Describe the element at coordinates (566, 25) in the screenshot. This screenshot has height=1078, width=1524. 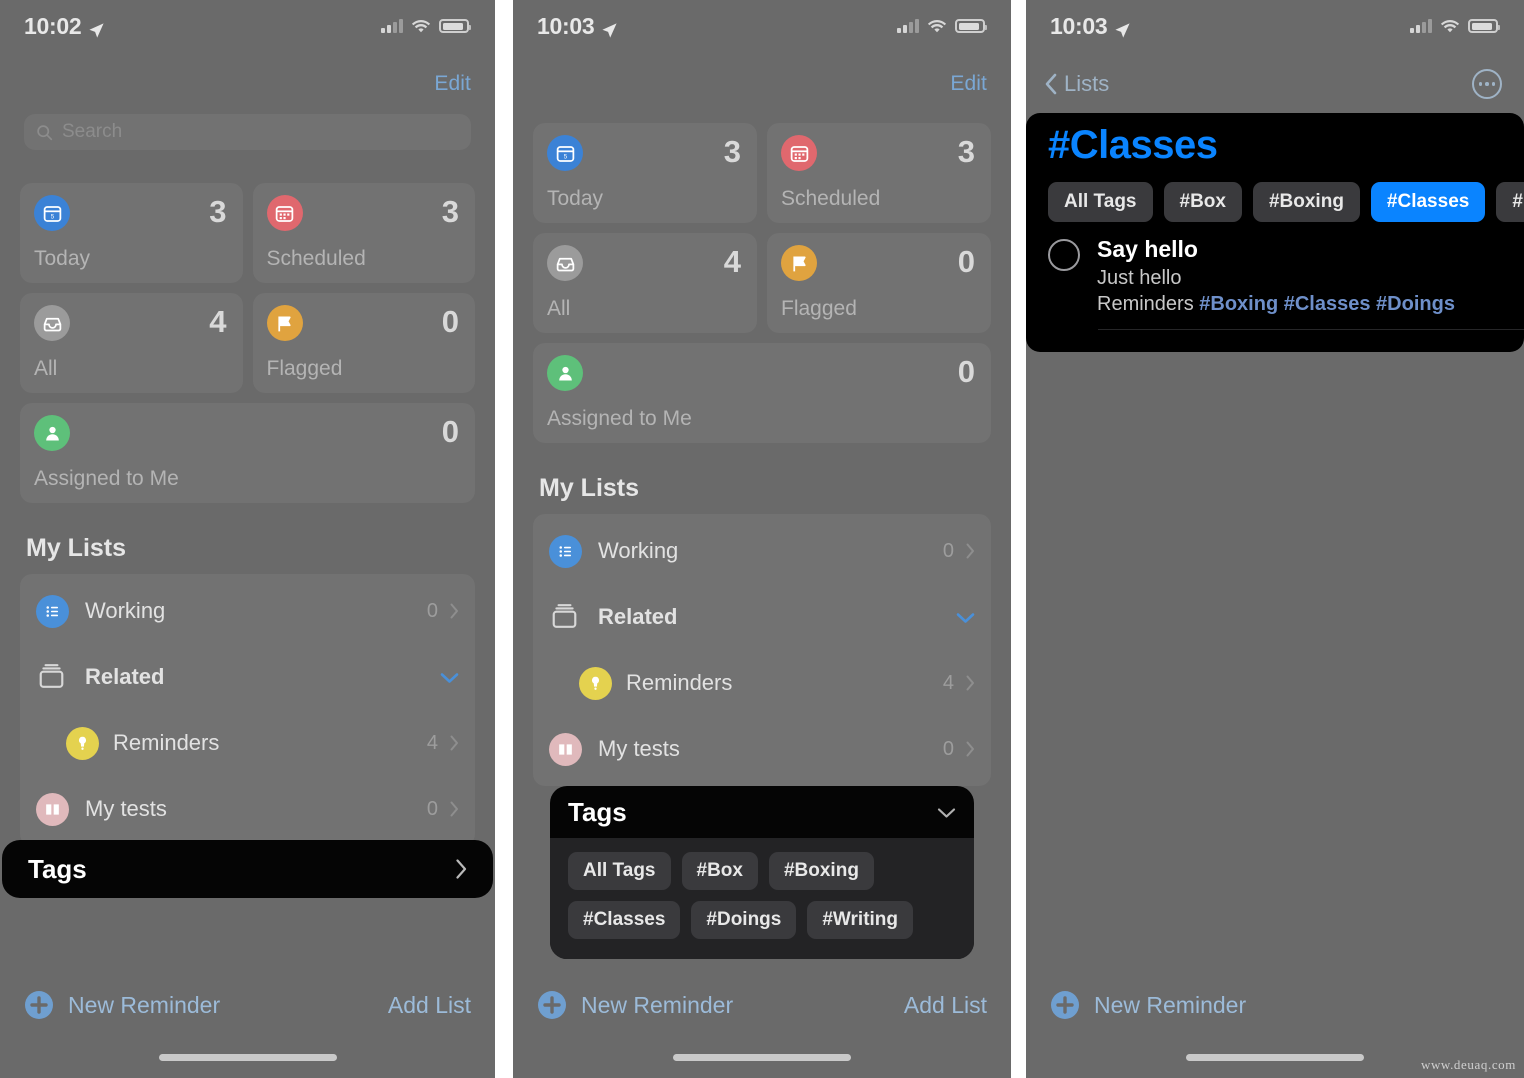
I see `status-time: 10:03` at that location.